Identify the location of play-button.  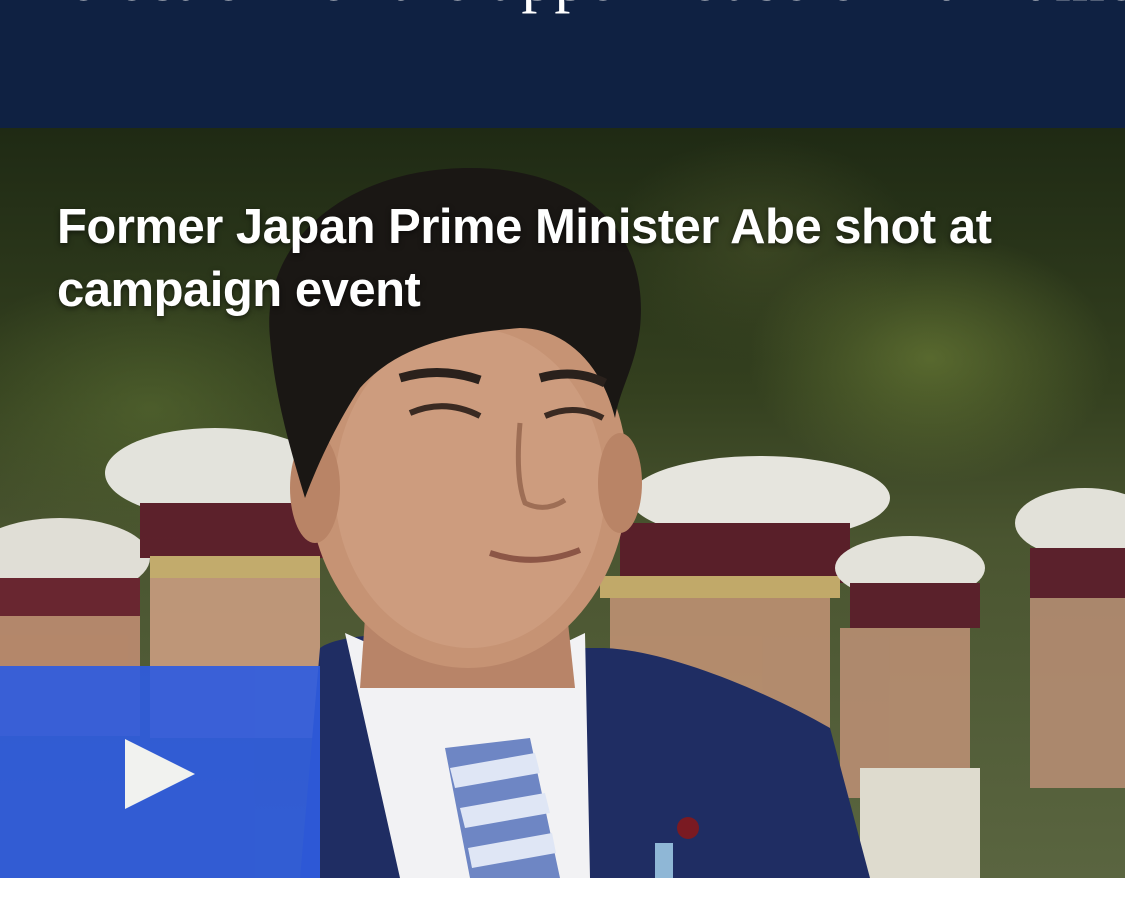
(160, 772).